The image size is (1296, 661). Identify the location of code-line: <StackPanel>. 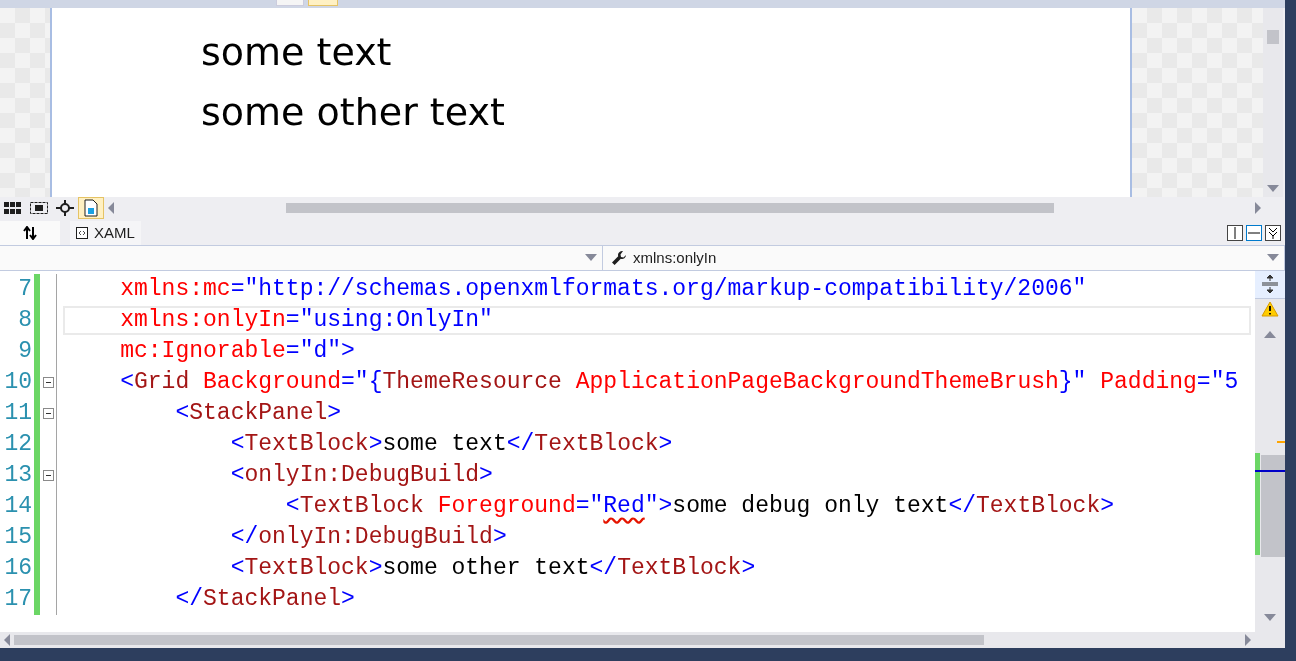
(258, 413).